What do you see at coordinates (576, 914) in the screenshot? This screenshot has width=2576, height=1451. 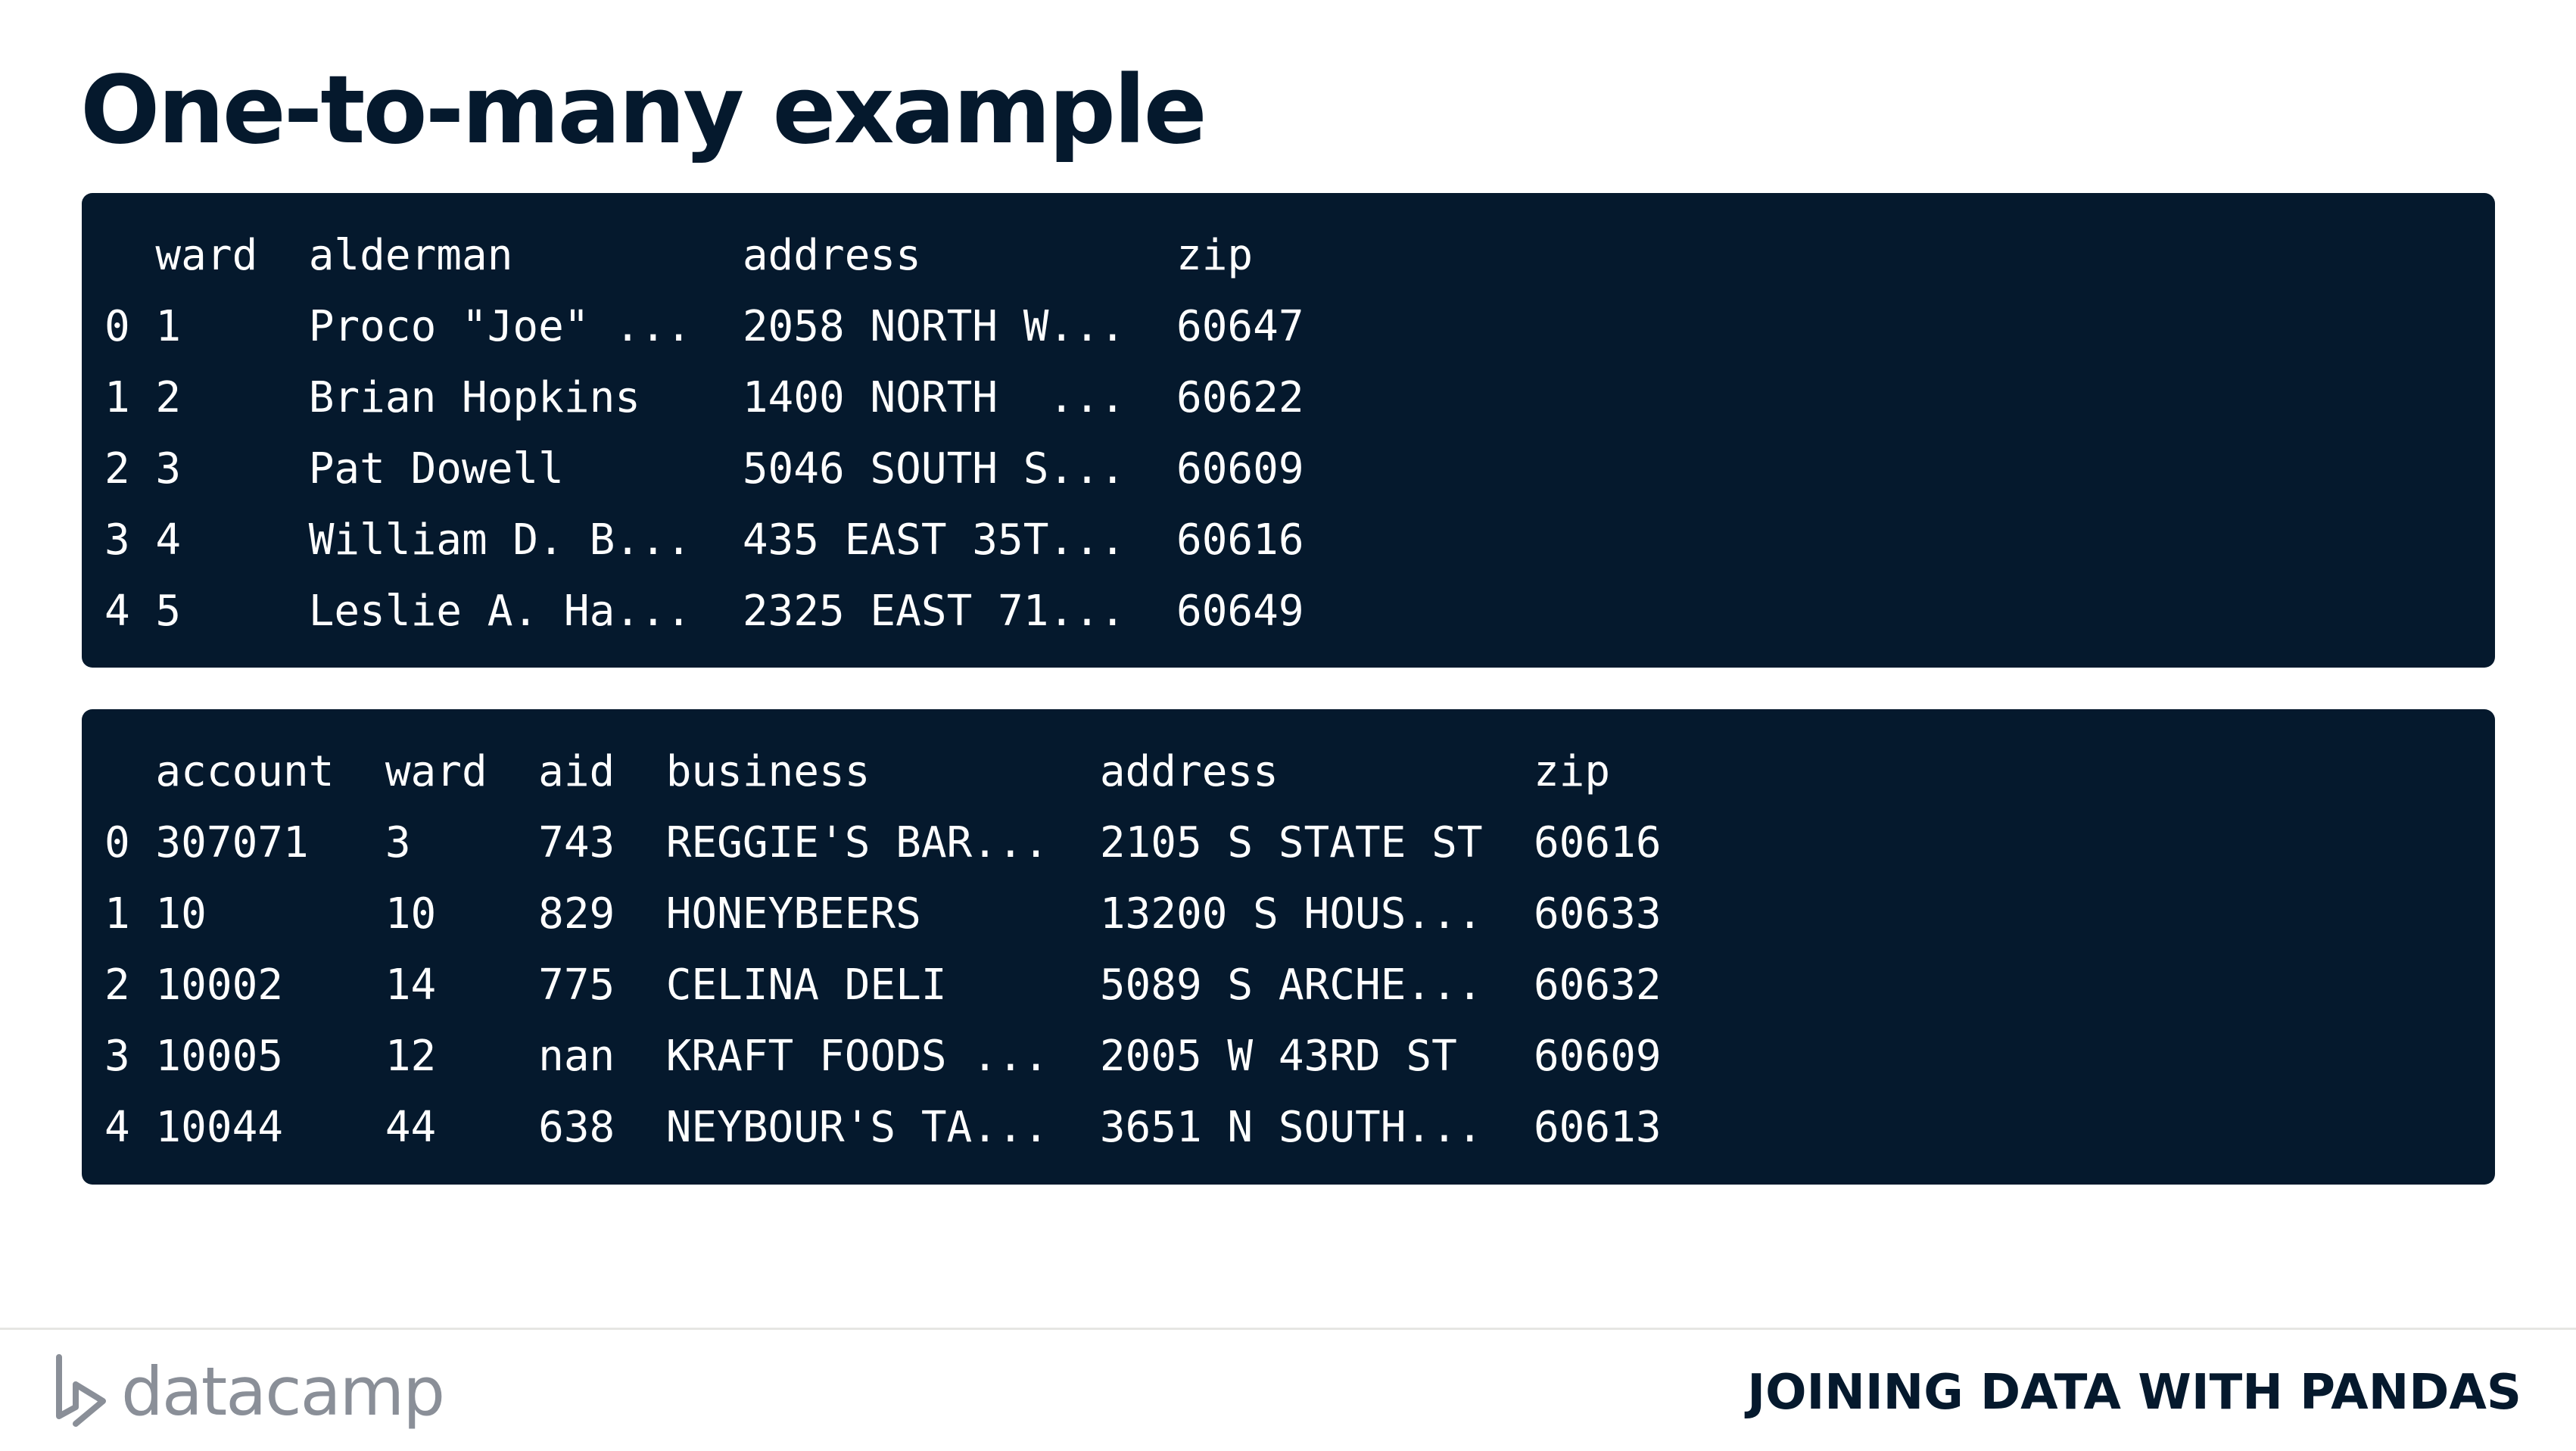 I see `table-cell: 829` at bounding box center [576, 914].